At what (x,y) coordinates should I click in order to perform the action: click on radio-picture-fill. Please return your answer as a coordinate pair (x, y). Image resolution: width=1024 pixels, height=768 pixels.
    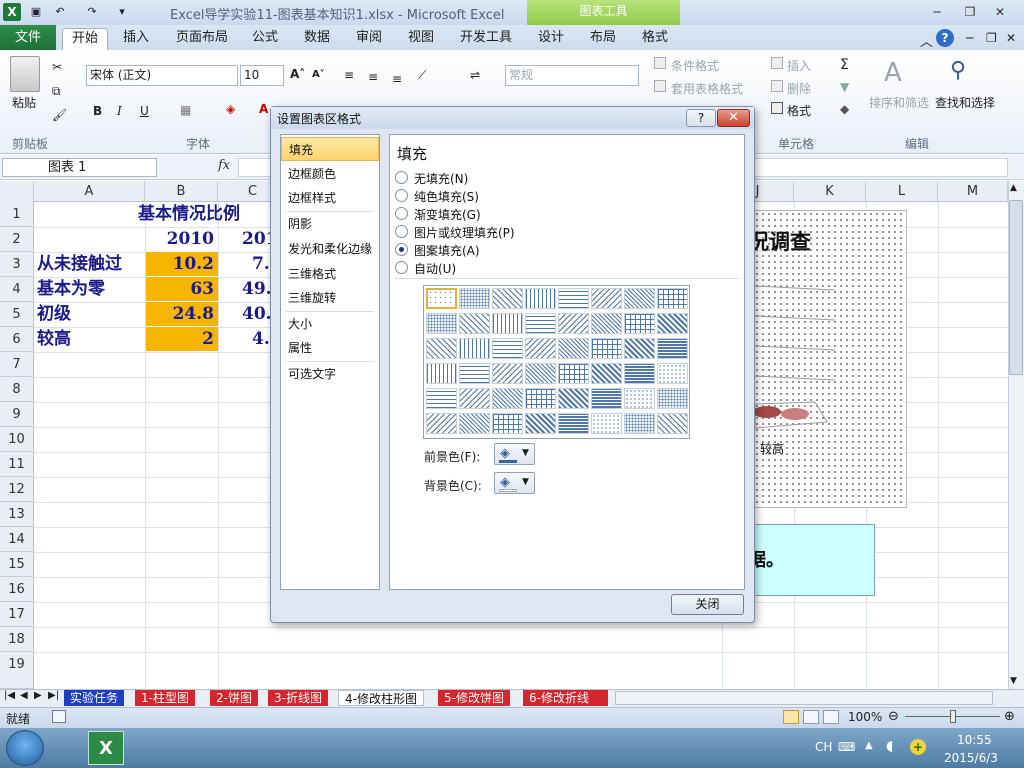
    Looking at the image, I should click on (401, 231).